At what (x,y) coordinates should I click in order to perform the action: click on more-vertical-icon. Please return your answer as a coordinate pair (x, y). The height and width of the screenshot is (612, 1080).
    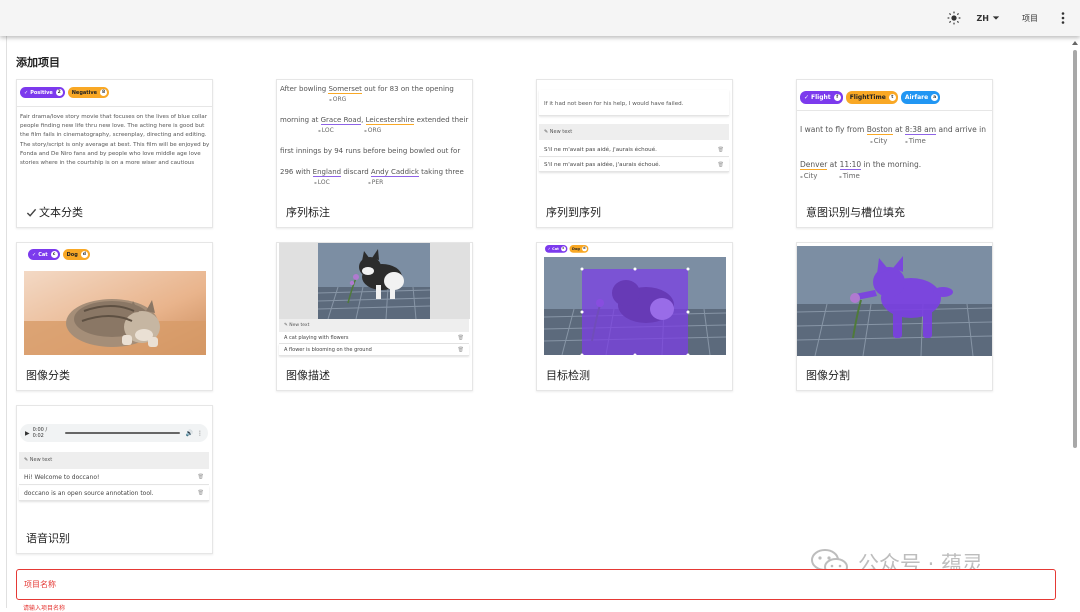
    Looking at the image, I should click on (1063, 18).